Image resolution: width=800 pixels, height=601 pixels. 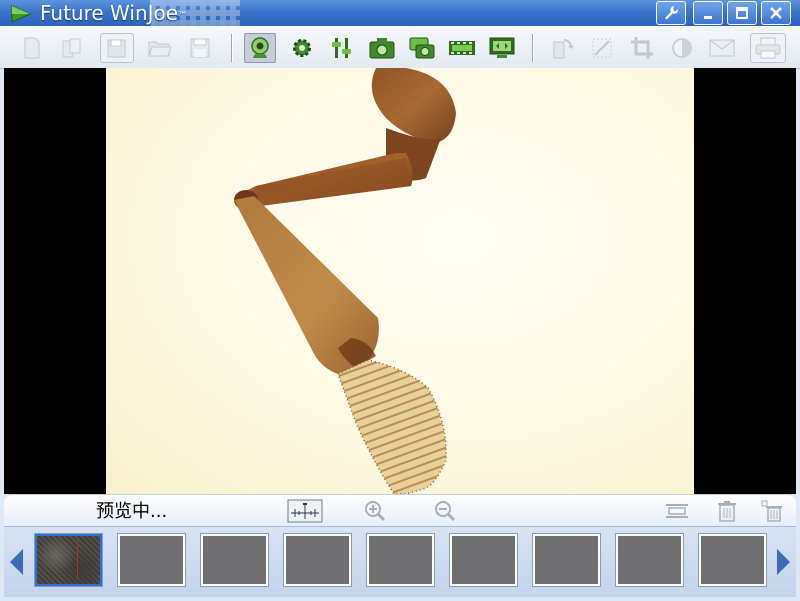 I want to click on copy-file-icon, so click(x=71, y=48).